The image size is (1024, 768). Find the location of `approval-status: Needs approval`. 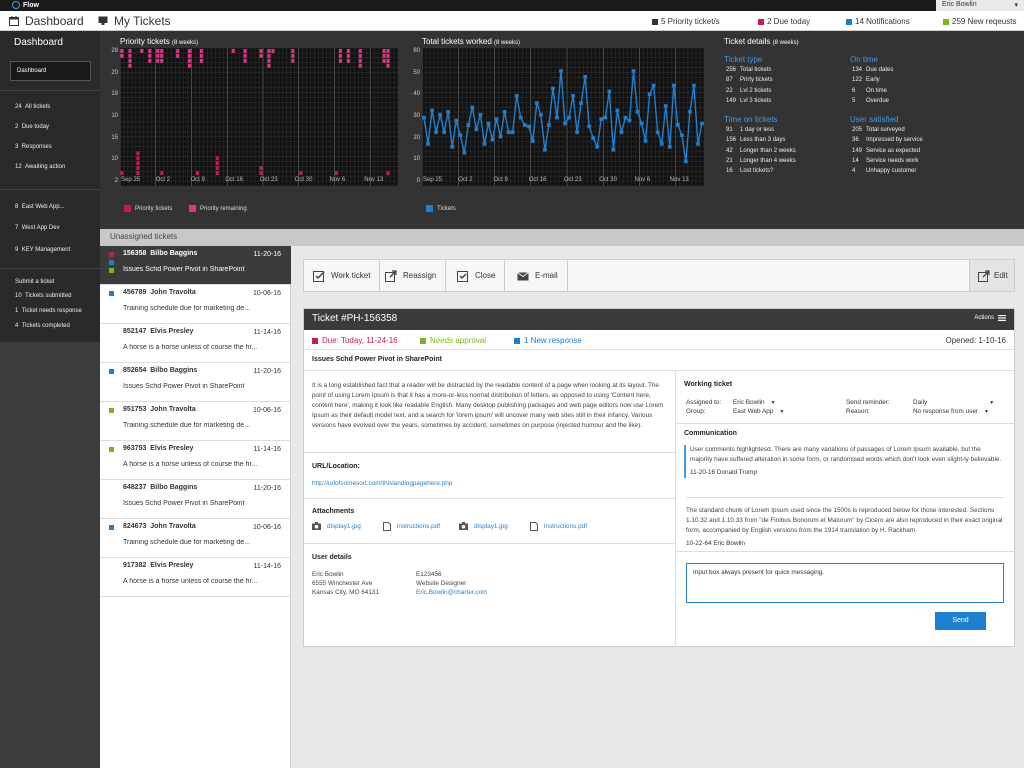

approval-status: Needs approval is located at coordinates (453, 340).